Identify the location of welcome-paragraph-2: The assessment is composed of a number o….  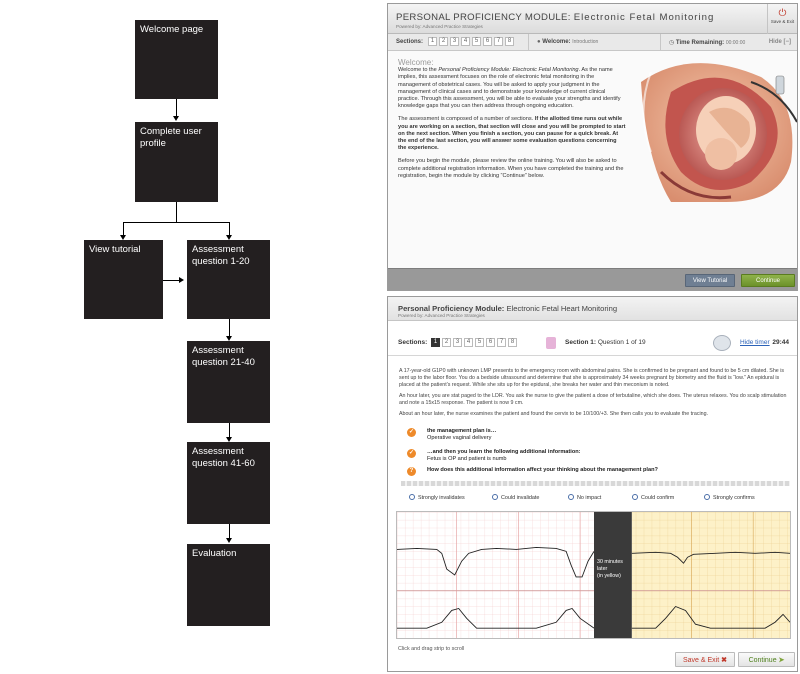
(512, 134).